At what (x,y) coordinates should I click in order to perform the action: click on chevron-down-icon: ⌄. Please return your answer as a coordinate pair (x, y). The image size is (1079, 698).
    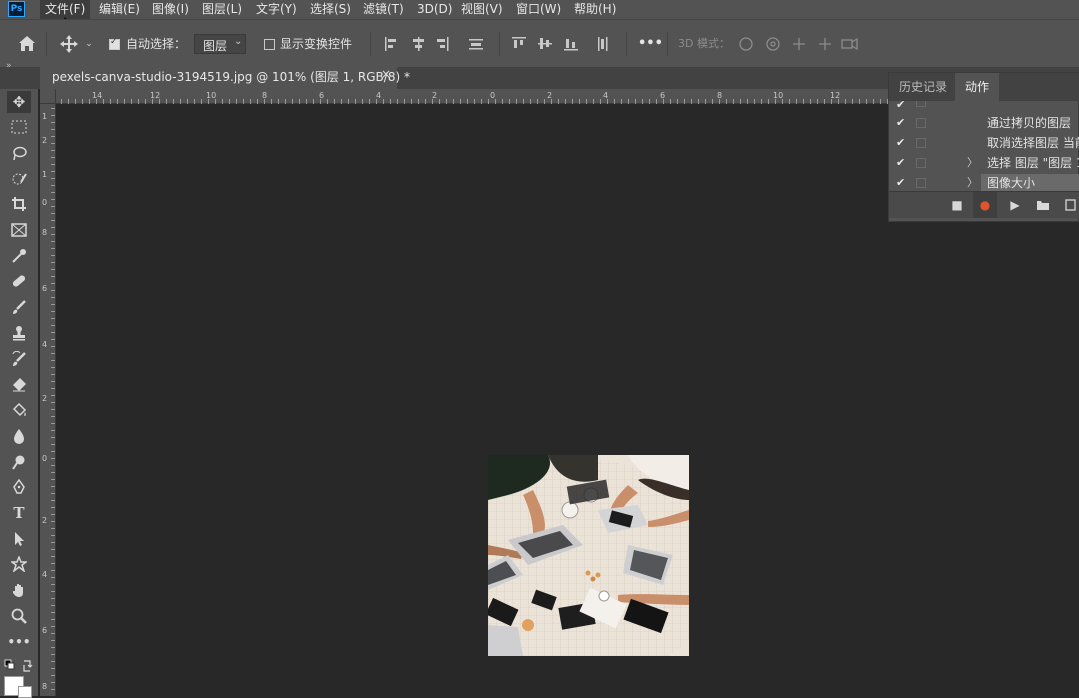
    Looking at the image, I should click on (238, 41).